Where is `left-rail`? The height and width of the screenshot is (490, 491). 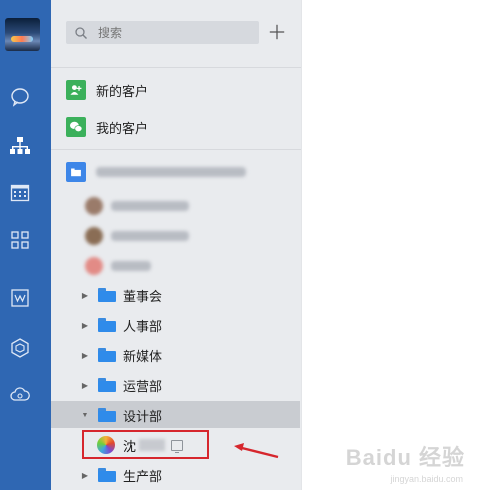
left-rail is located at coordinates (25, 245).